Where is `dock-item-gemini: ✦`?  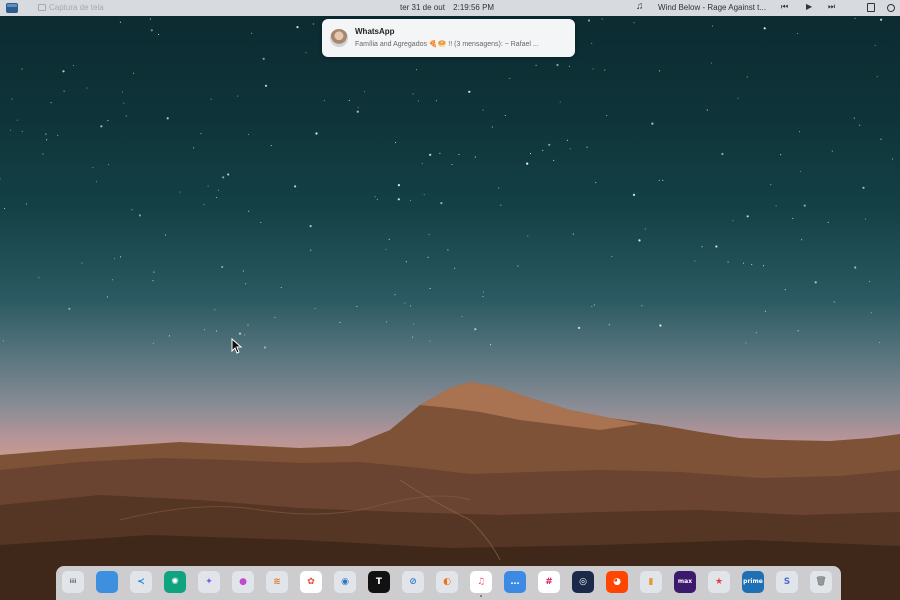 dock-item-gemini: ✦ is located at coordinates (209, 582).